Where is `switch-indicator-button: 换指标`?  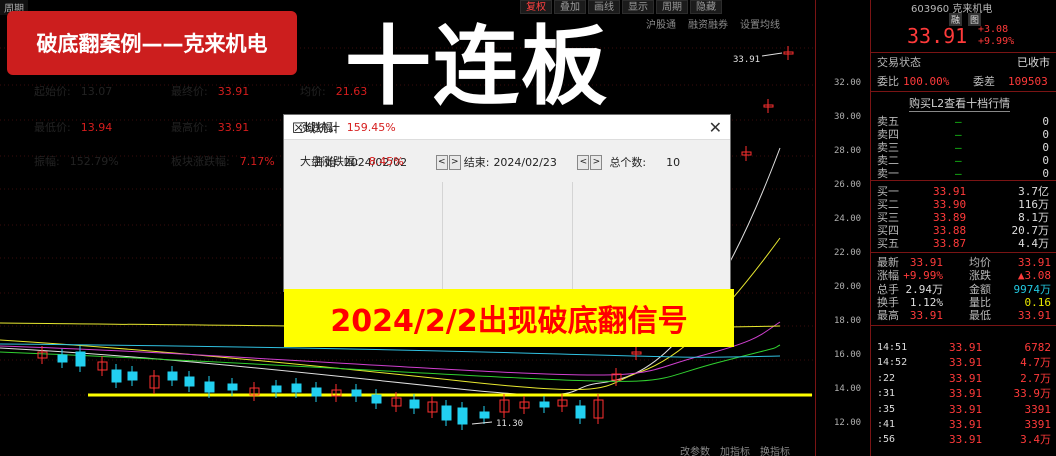
switch-indicator-button: 换指标 is located at coordinates (775, 449).